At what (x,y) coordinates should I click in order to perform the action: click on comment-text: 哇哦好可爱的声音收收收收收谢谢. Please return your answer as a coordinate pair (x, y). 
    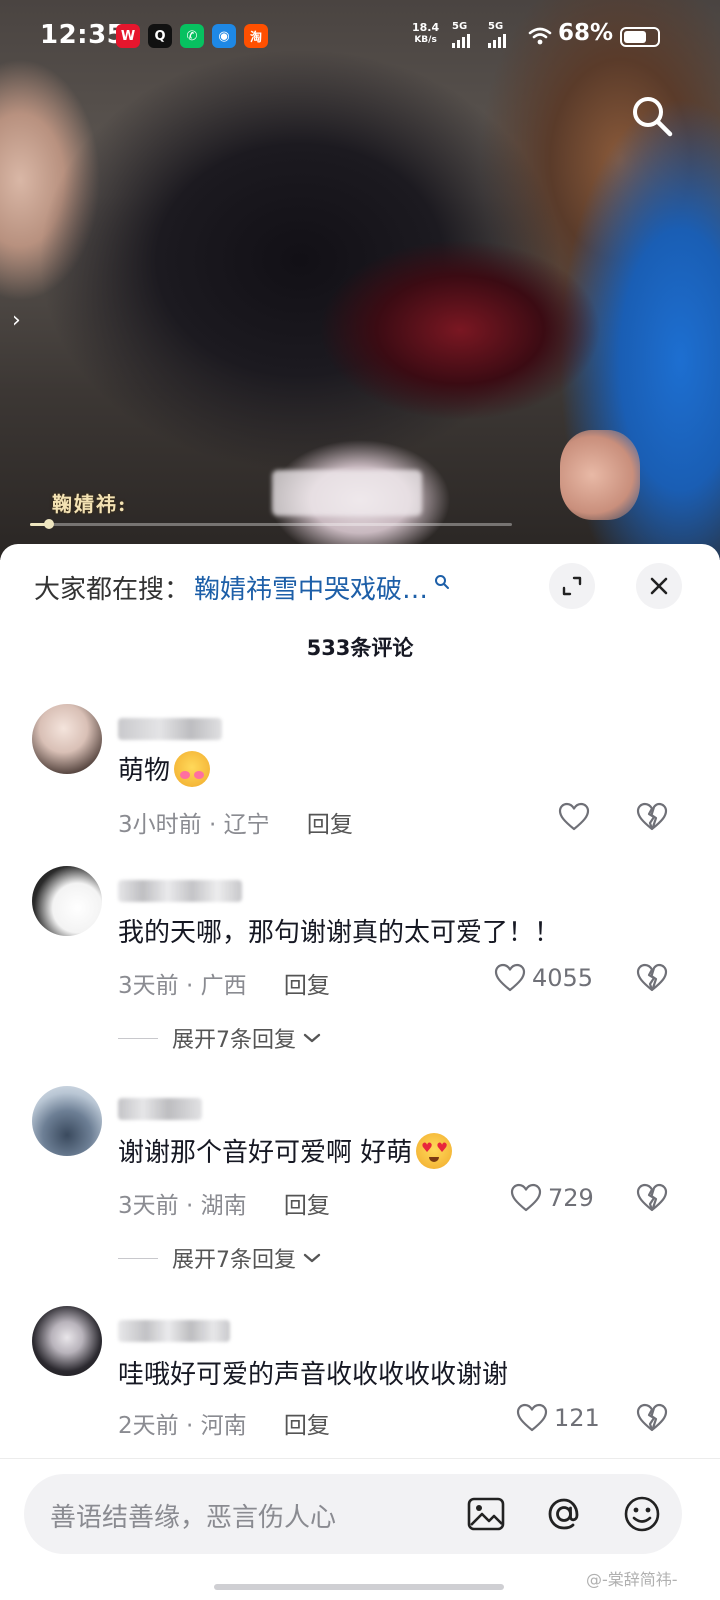
    Looking at the image, I should click on (313, 1372).